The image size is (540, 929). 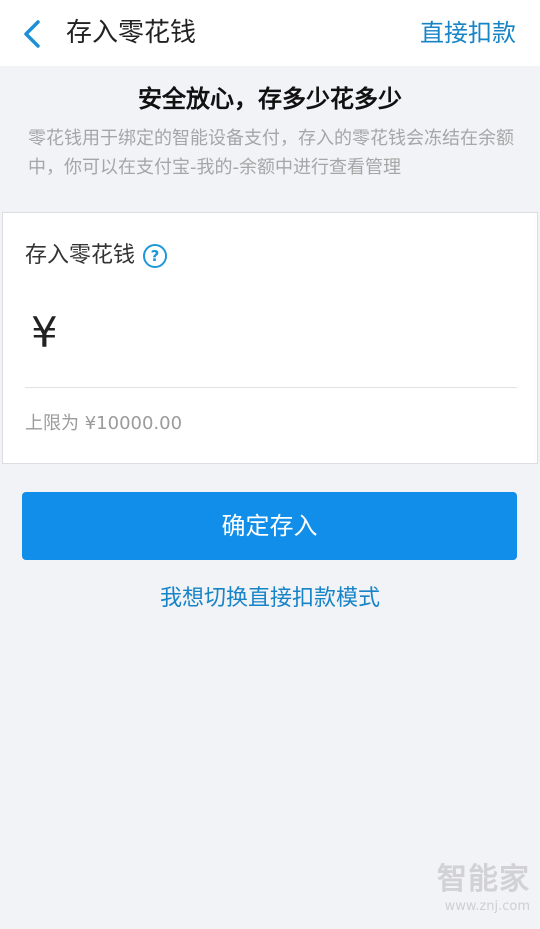 I want to click on question-circle-icon: ?, so click(x=155, y=256).